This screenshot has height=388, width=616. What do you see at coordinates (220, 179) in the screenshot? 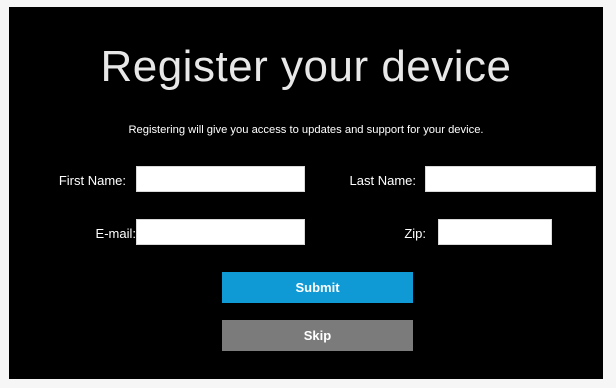
I see `first-name-field` at bounding box center [220, 179].